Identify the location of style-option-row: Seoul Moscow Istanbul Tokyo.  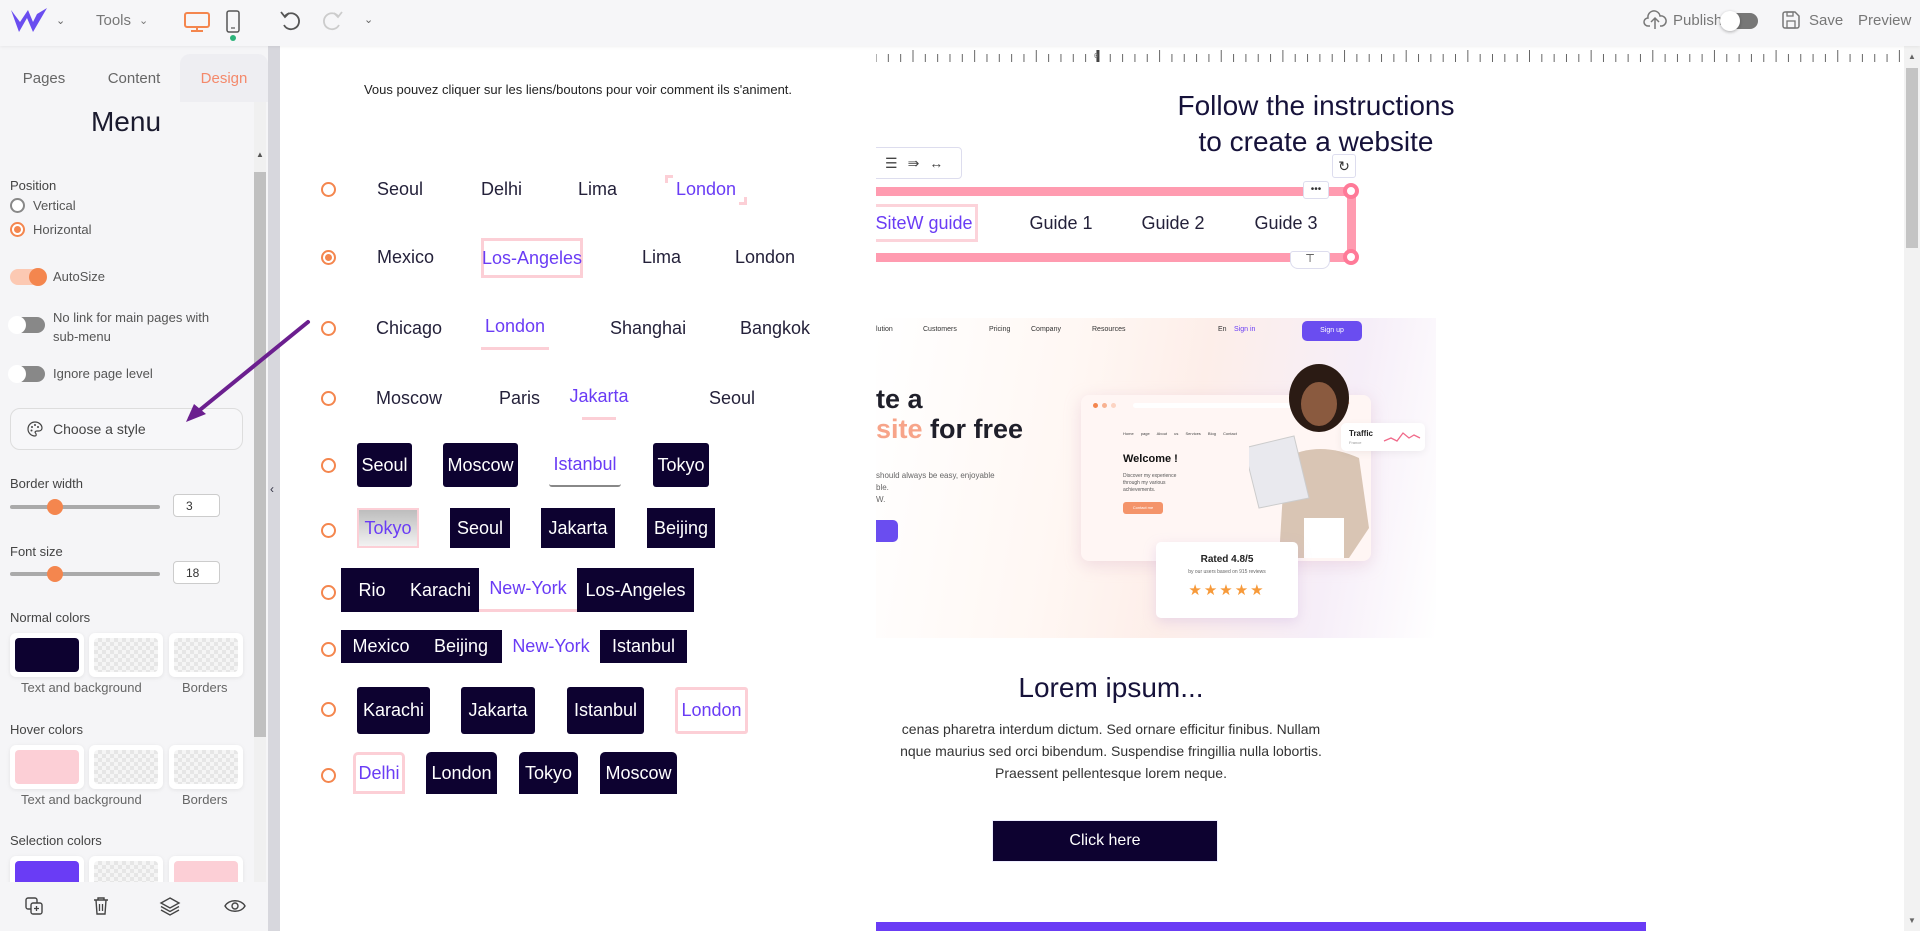
(578, 443).